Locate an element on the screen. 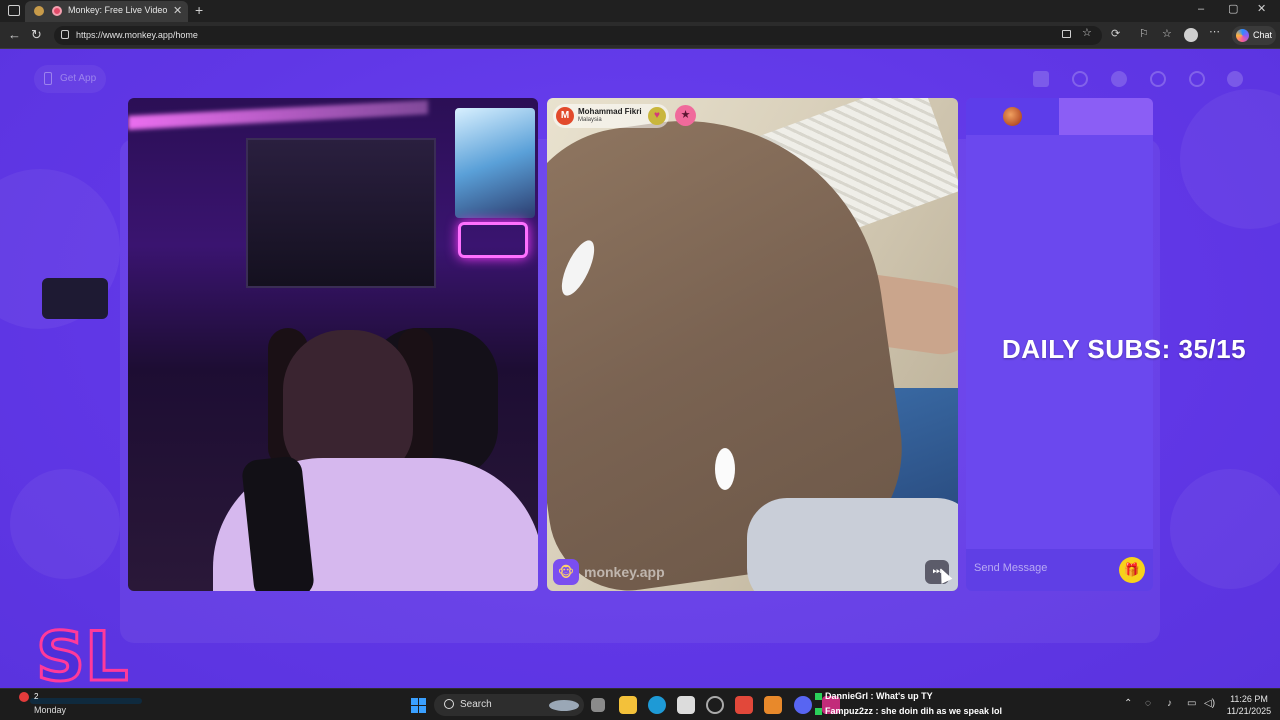 The image size is (1280, 720). watermark-text: monkey.app is located at coordinates (624, 572).